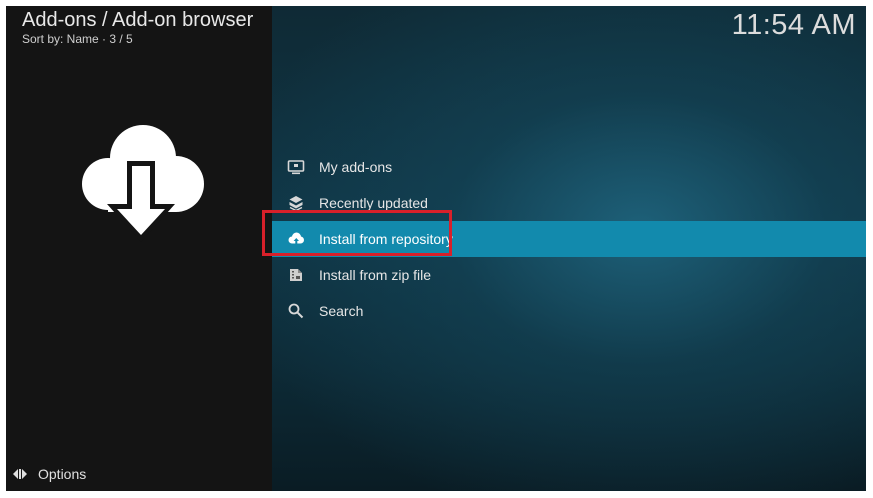 The height and width of the screenshot is (498, 873). I want to click on options-label: Options, so click(62, 474).